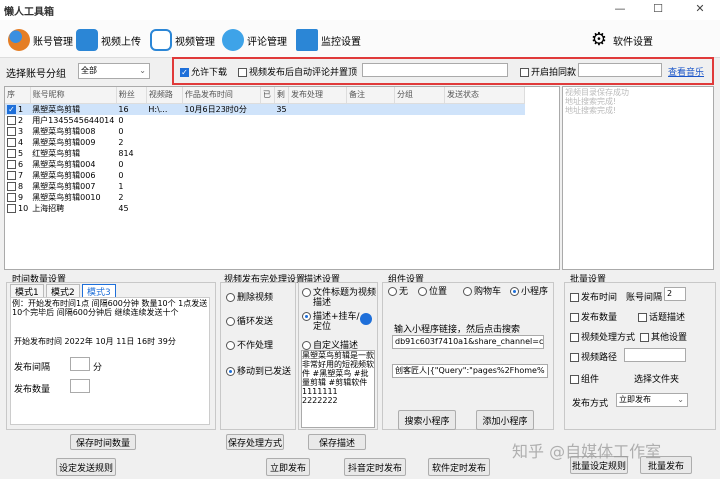 The height and width of the screenshot is (479, 720). Describe the element at coordinates (114, 71) in the screenshot. I see `group-select: 全部 ⌄` at that location.